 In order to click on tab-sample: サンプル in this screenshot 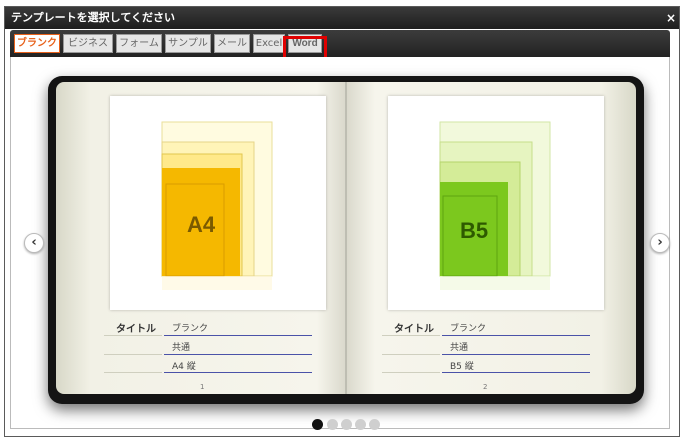, I will do `click(188, 43)`.